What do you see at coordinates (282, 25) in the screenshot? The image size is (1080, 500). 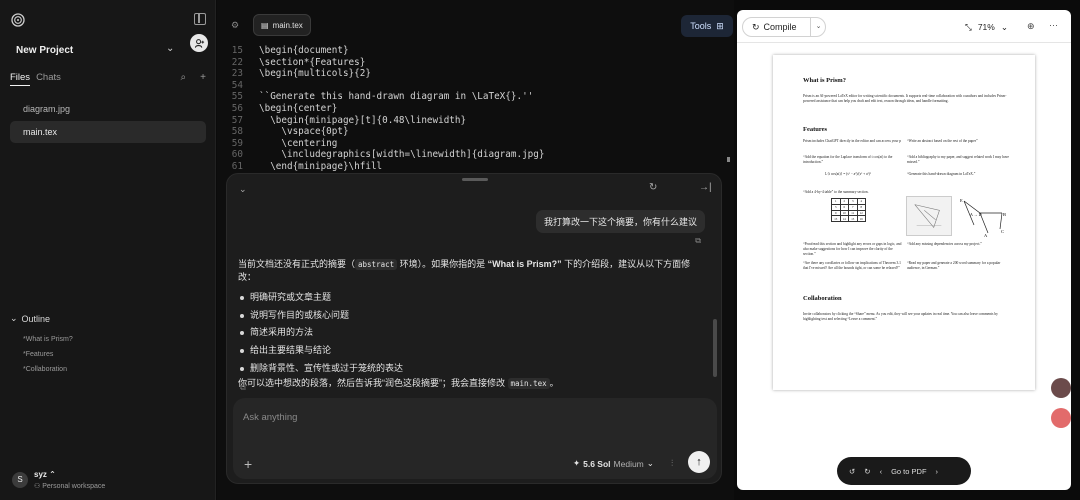 I see `file-tab-main-tex: ▤ main.tex` at bounding box center [282, 25].